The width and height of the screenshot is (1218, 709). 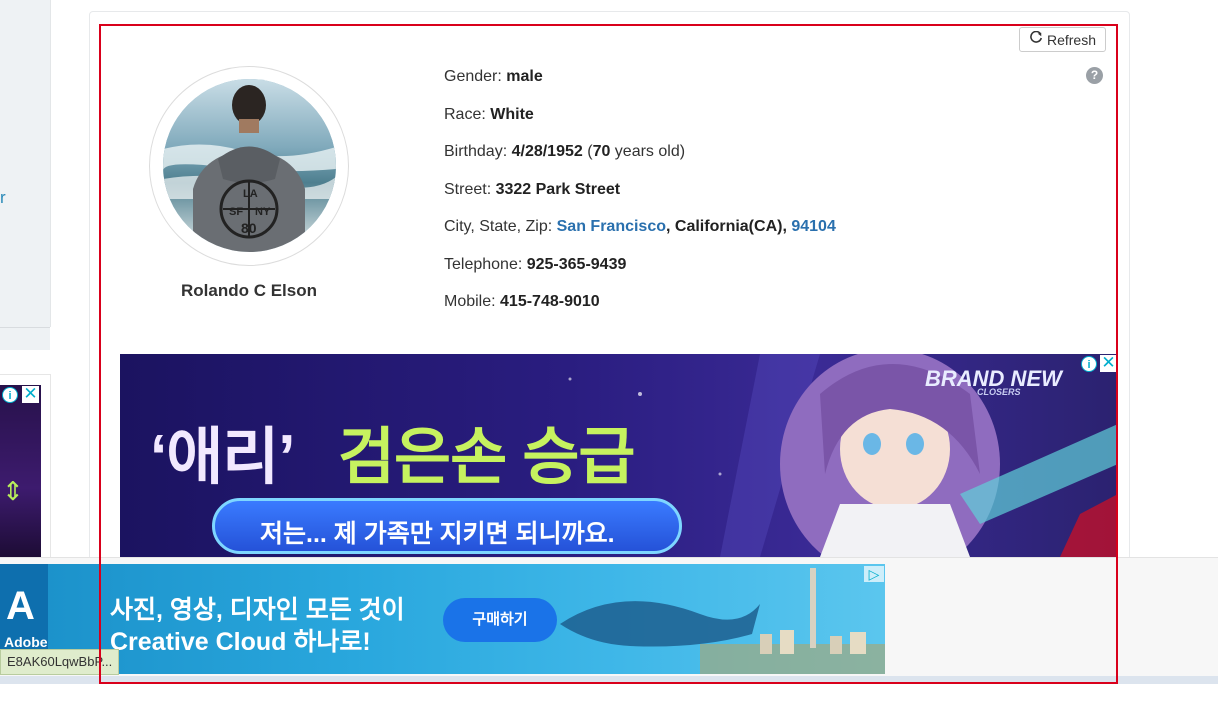 What do you see at coordinates (486, 457) in the screenshot?
I see `banner-title: 검은손 승급` at bounding box center [486, 457].